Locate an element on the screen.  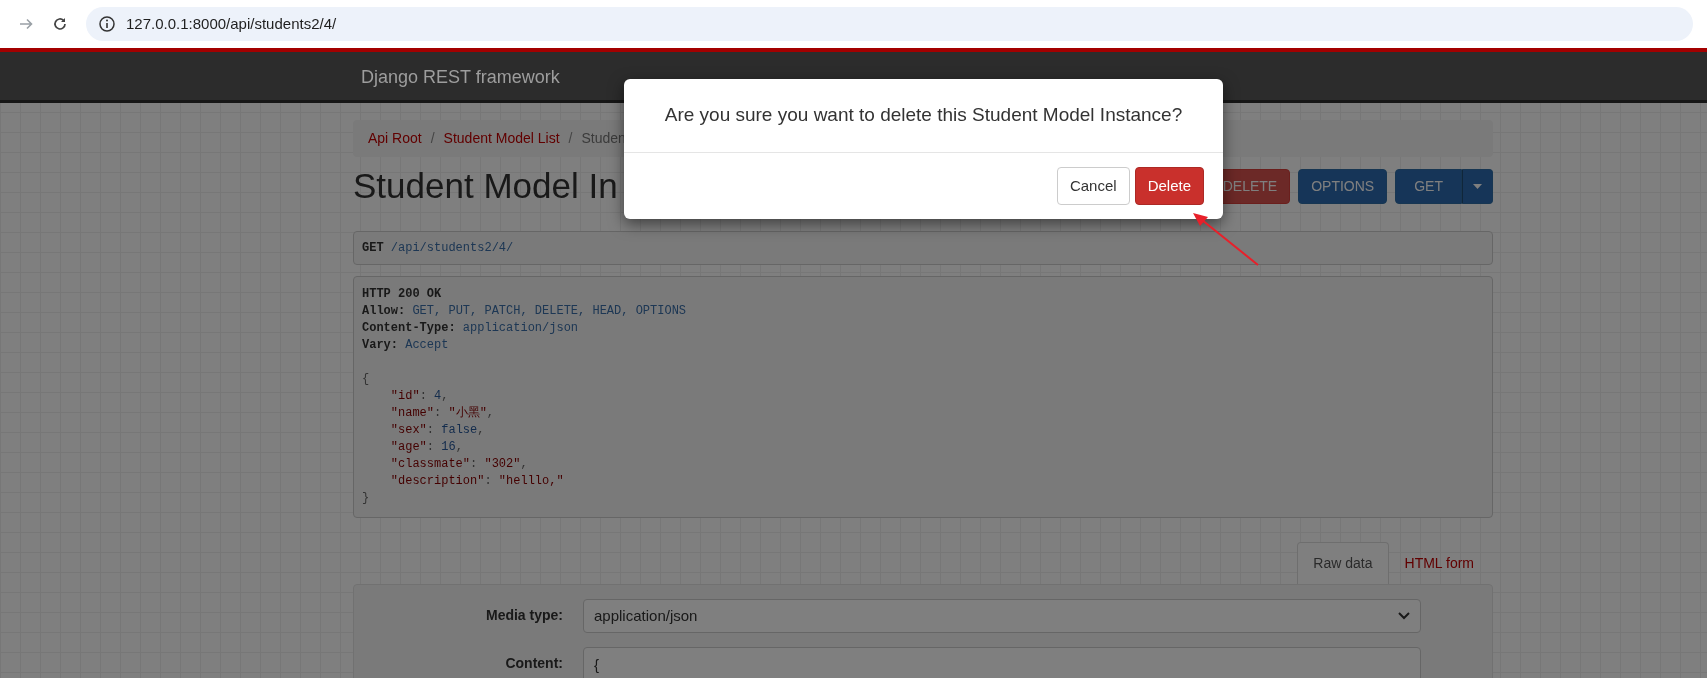
json-line: "age": 16, is located at coordinates (426, 447).